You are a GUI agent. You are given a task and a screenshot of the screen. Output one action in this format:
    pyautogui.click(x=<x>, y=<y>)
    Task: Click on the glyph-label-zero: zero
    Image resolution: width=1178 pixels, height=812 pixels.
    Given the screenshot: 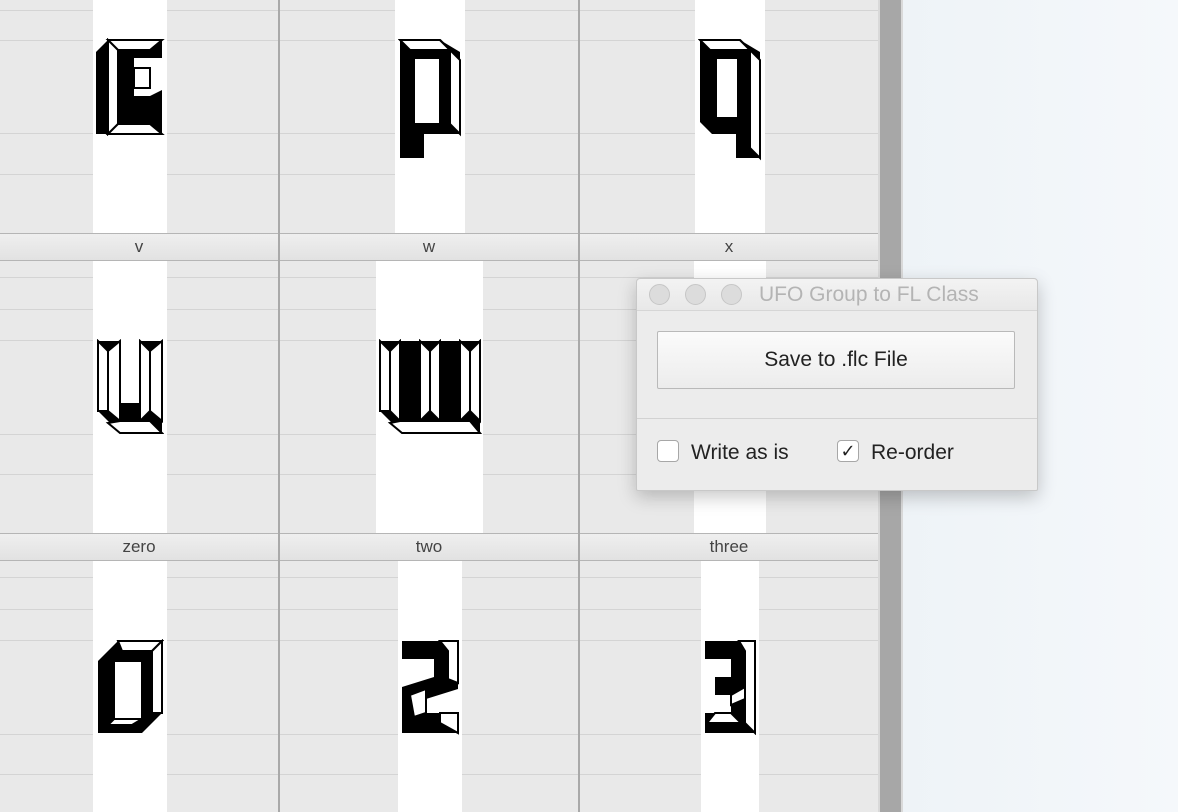 What is the action you would take?
    pyautogui.click(x=139, y=547)
    